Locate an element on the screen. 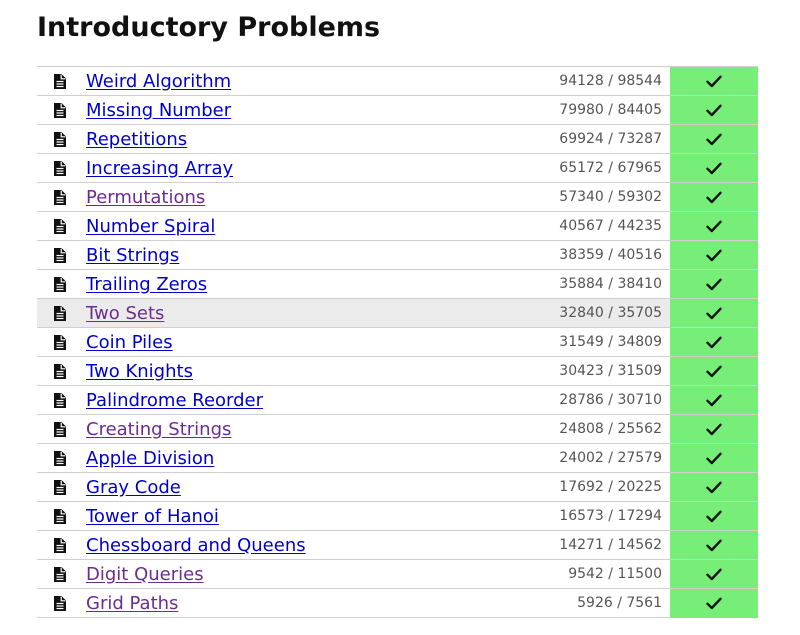 Image resolution: width=800 pixels, height=635 pixels. task-link: Missing Number is located at coordinates (294, 110).